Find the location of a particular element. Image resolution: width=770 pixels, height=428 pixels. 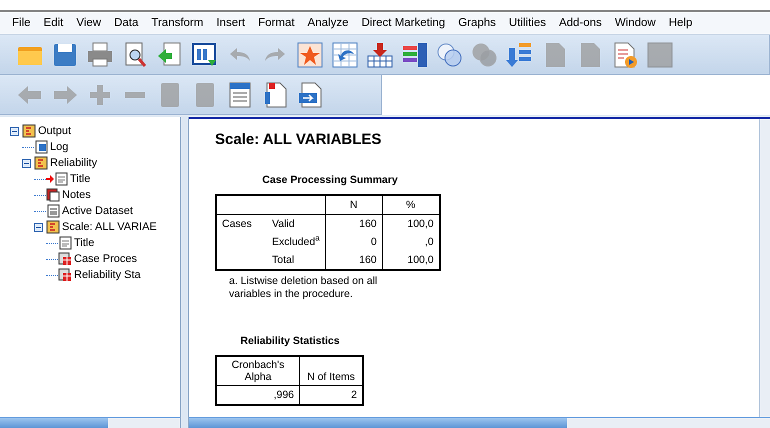

column-header: Cronbach's Alpha is located at coordinates (258, 371).